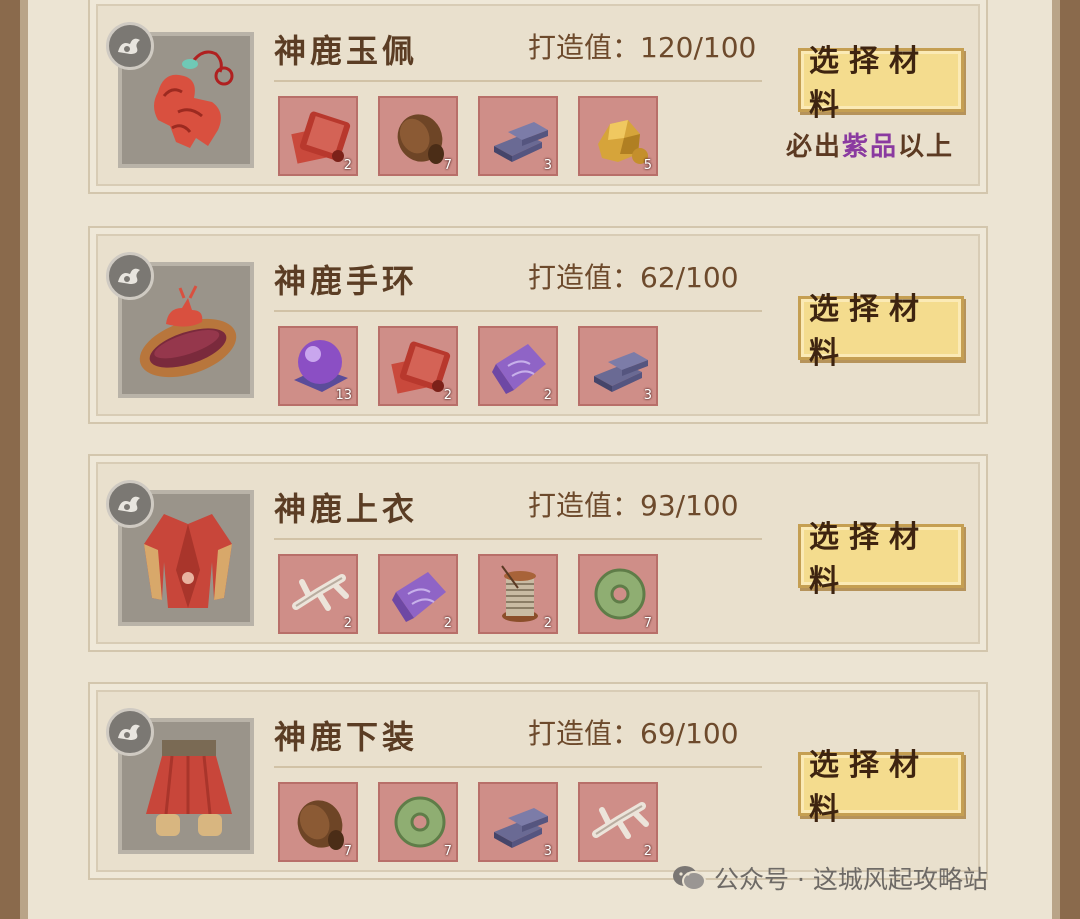  I want to click on material-qty: 13, so click(343, 395).